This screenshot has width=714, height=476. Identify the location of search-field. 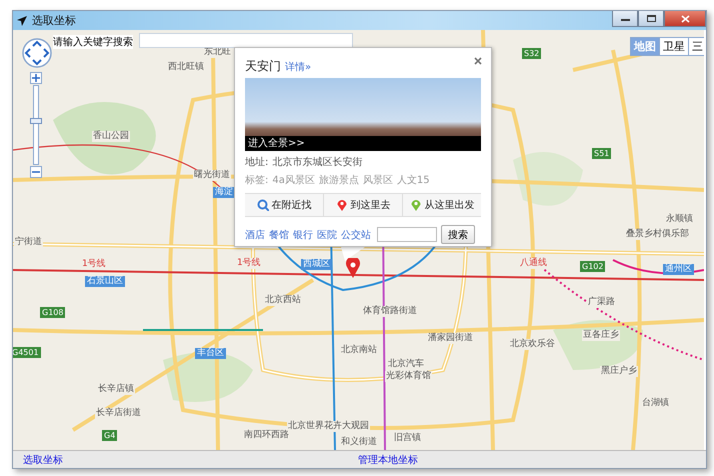
(246, 40).